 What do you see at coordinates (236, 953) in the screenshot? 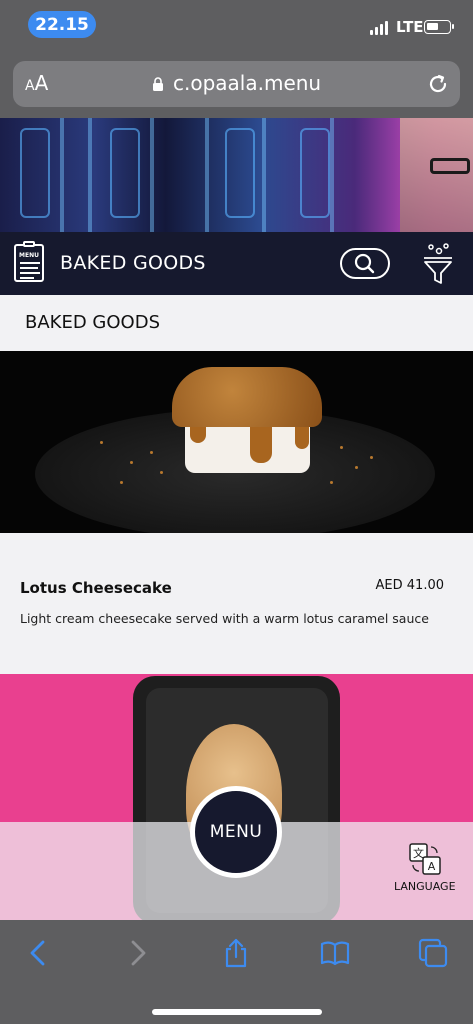
I see `share-icon` at bounding box center [236, 953].